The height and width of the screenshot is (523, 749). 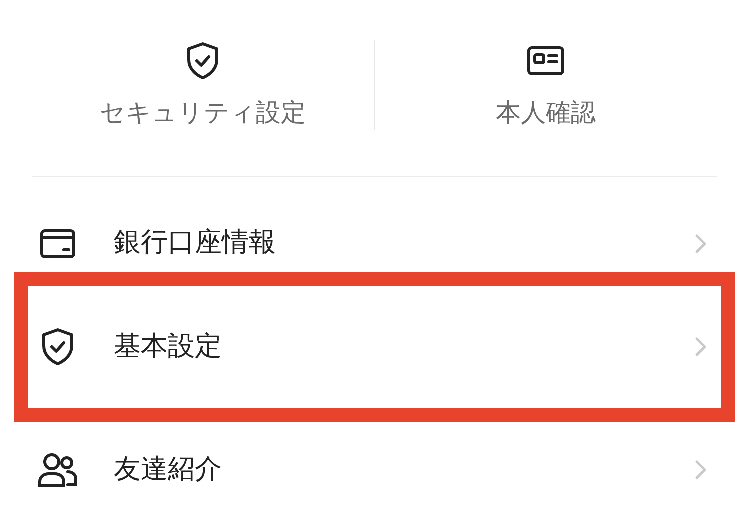 What do you see at coordinates (168, 470) in the screenshot?
I see `menu-item-label: 友達紹介` at bounding box center [168, 470].